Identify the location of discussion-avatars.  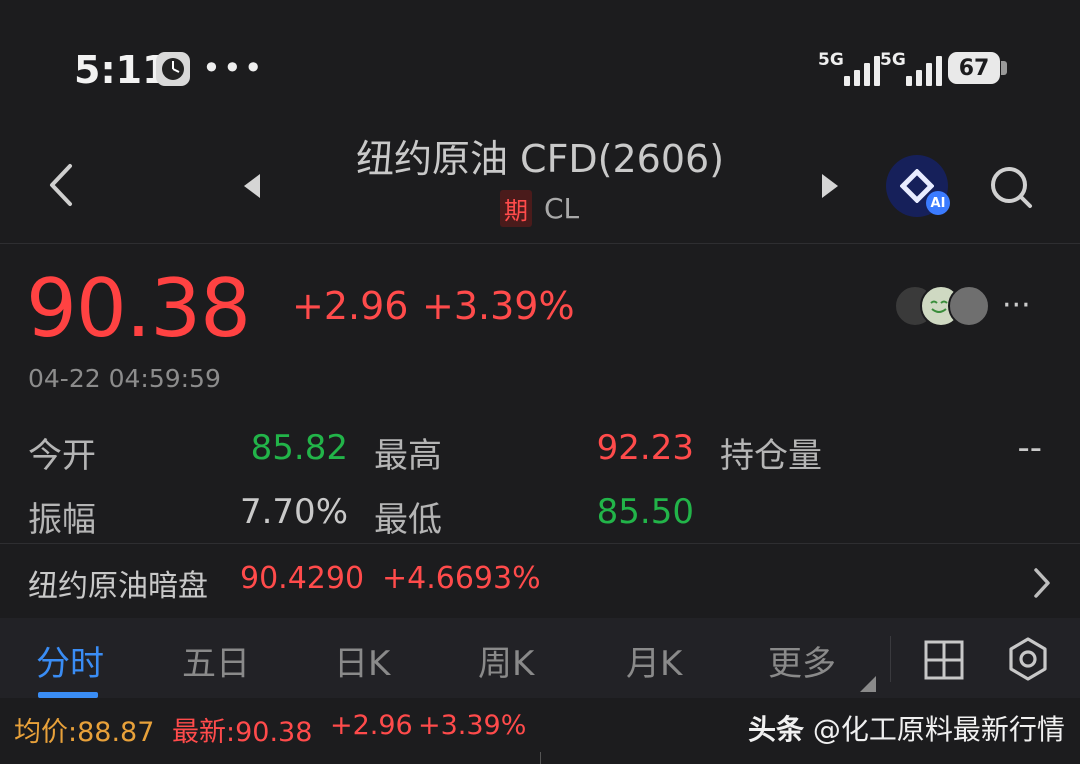
(942, 306).